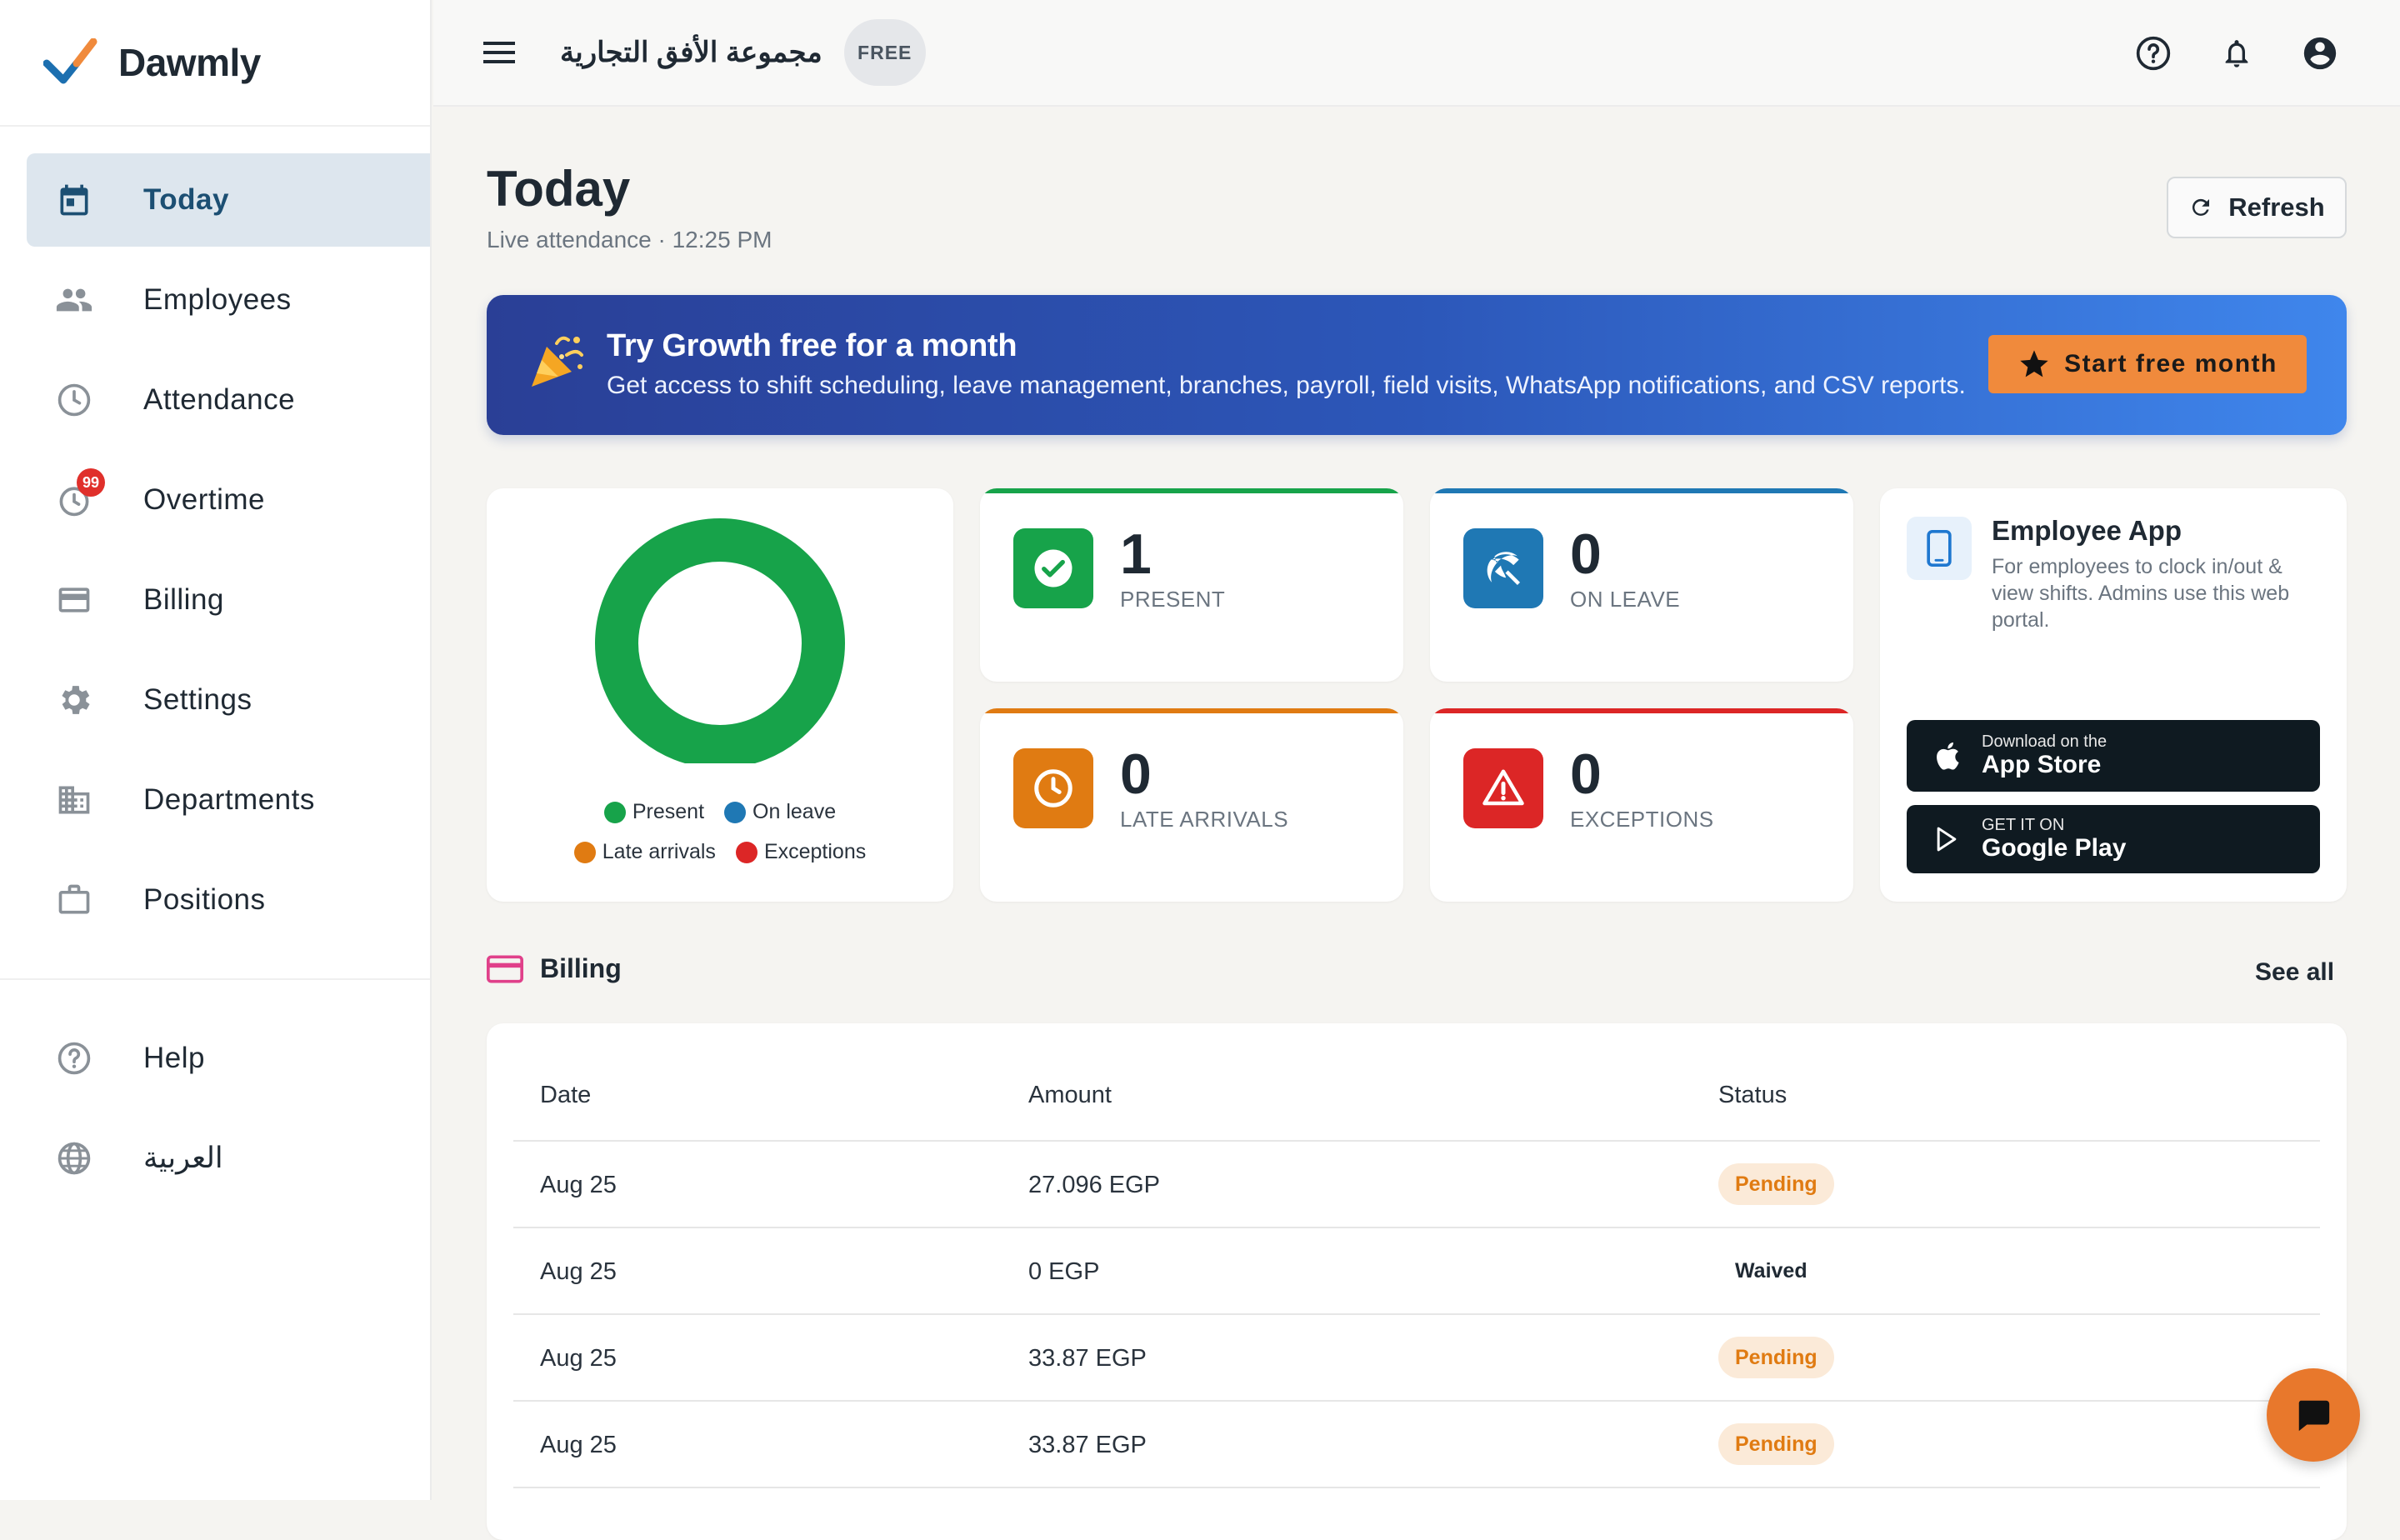  Describe the element at coordinates (74, 700) in the screenshot. I see `gear-icon` at that location.